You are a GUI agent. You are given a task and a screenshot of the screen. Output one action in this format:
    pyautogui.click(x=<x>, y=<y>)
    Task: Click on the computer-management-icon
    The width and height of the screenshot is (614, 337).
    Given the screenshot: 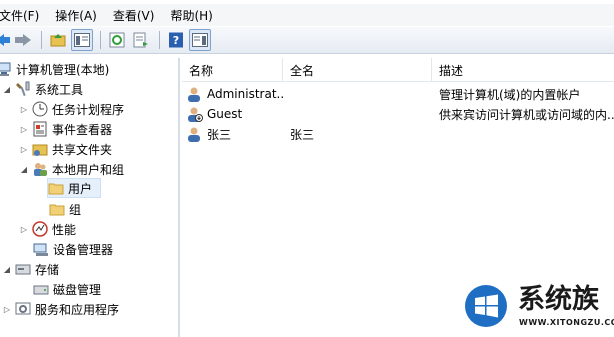 What is the action you would take?
    pyautogui.click(x=6, y=69)
    